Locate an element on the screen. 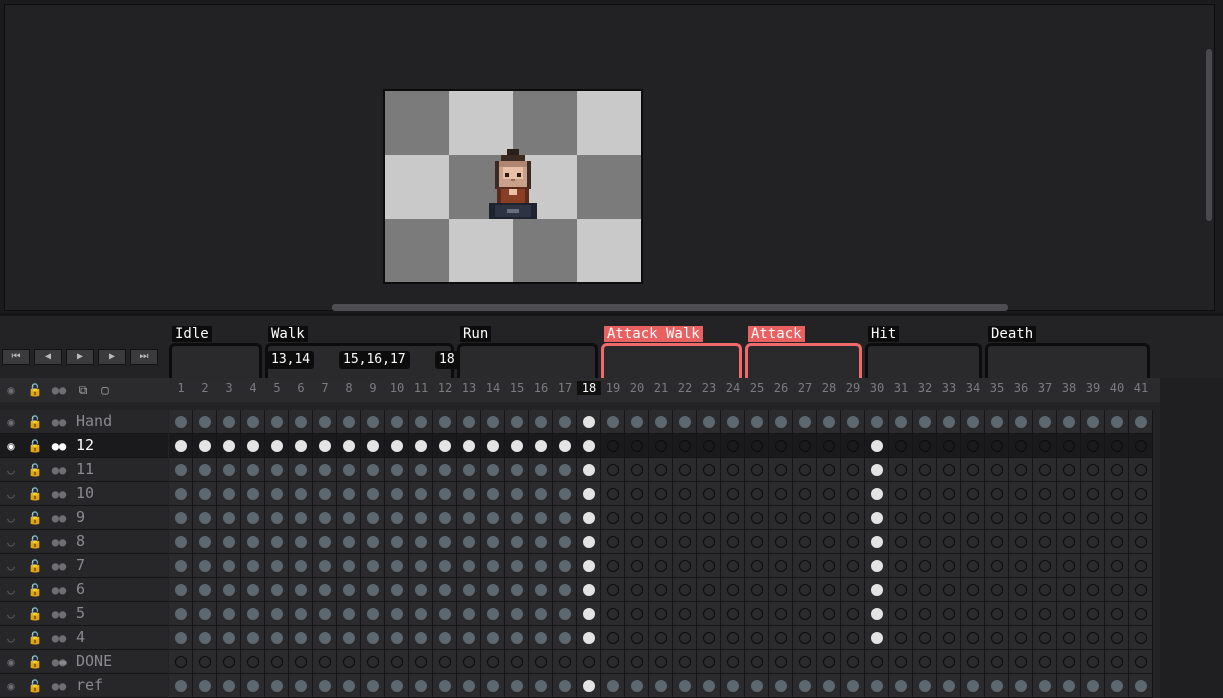 Image resolution: width=1223 pixels, height=698 pixels. frame-number: 40 is located at coordinates (1117, 388).